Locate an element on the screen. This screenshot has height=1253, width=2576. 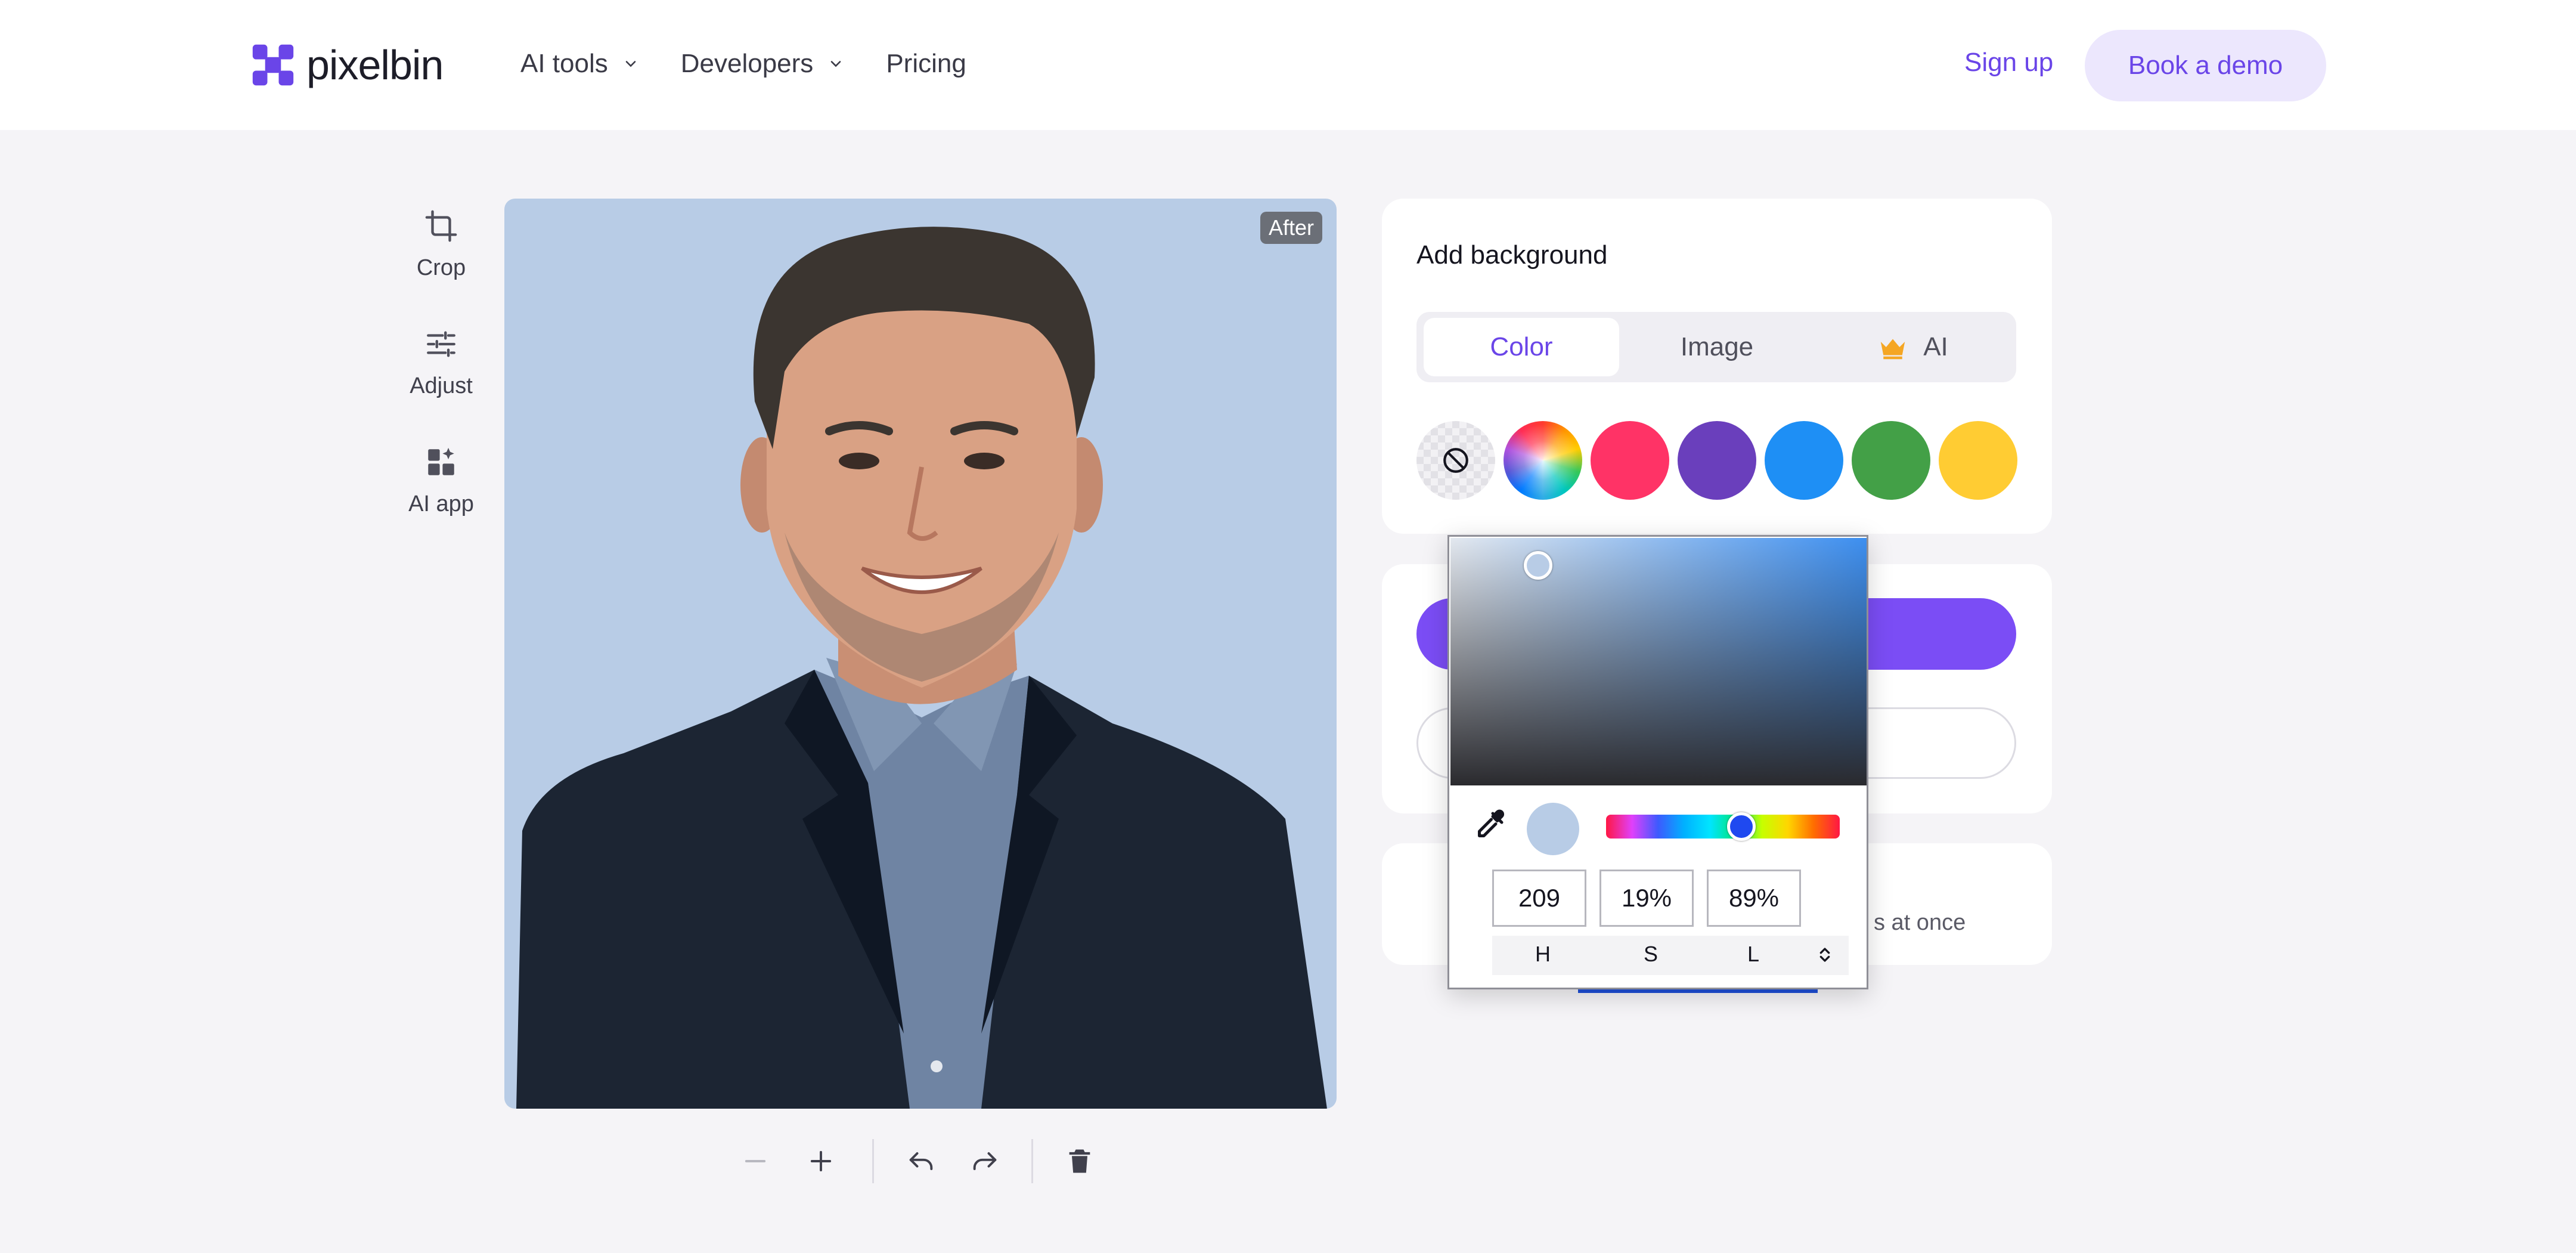
tab-image: Image is located at coordinates (1717, 347).